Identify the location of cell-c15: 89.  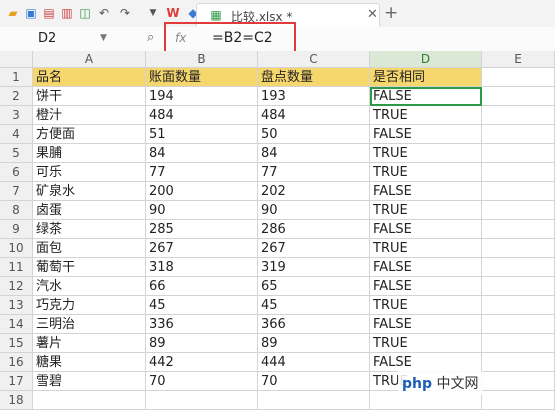
(314, 343).